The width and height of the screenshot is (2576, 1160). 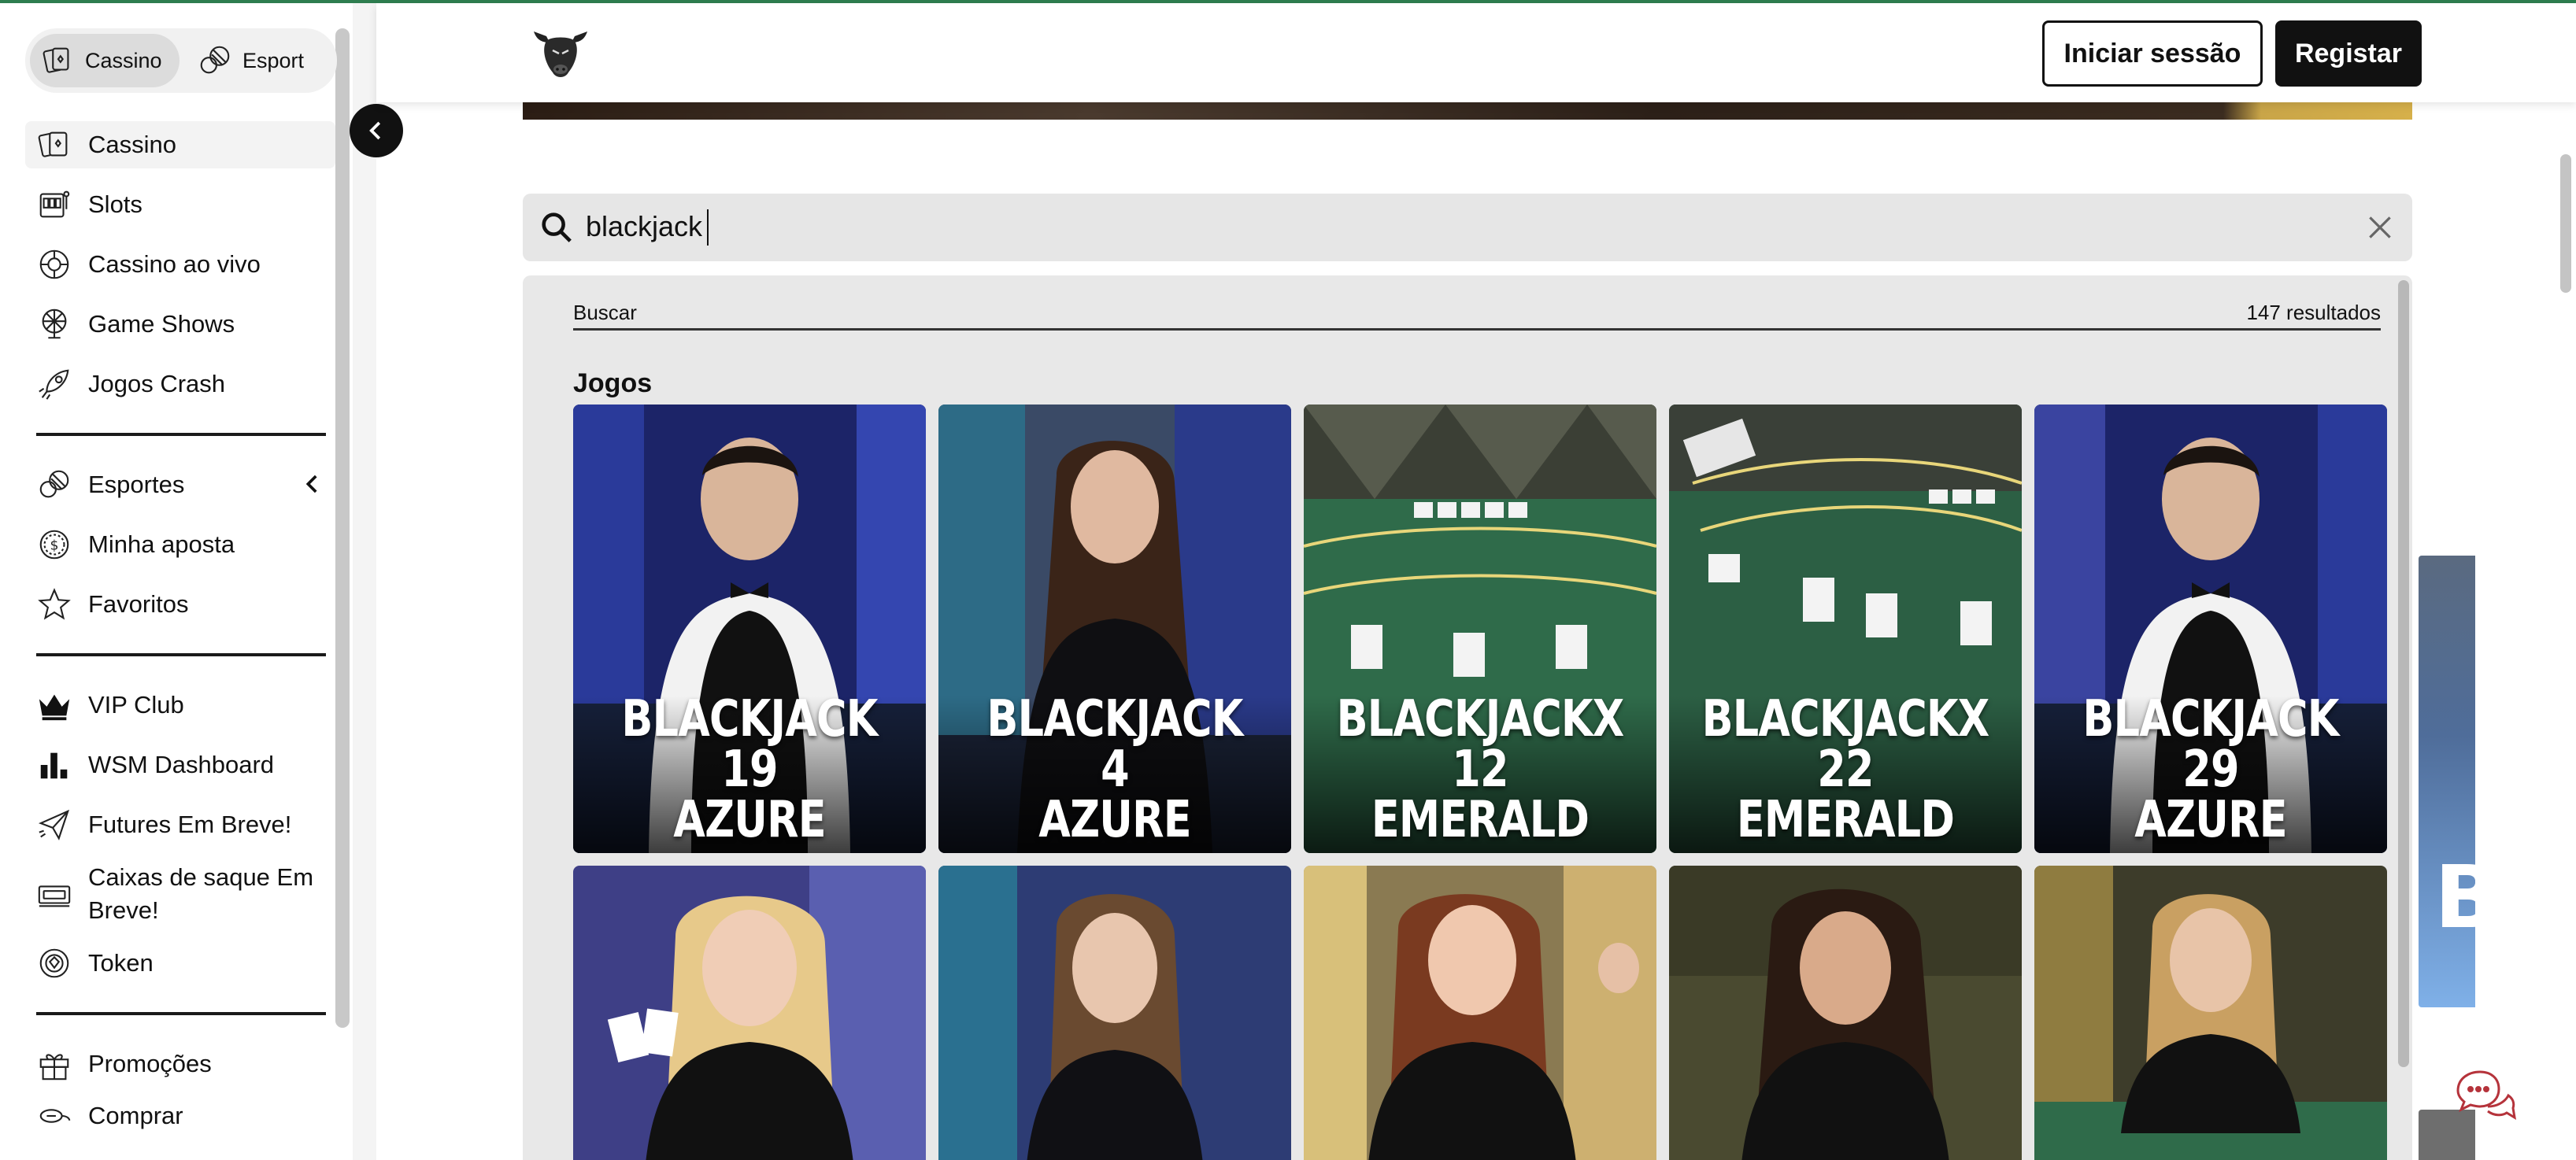 I want to click on sidebar-item-esportes: Esportes, so click(x=180, y=484).